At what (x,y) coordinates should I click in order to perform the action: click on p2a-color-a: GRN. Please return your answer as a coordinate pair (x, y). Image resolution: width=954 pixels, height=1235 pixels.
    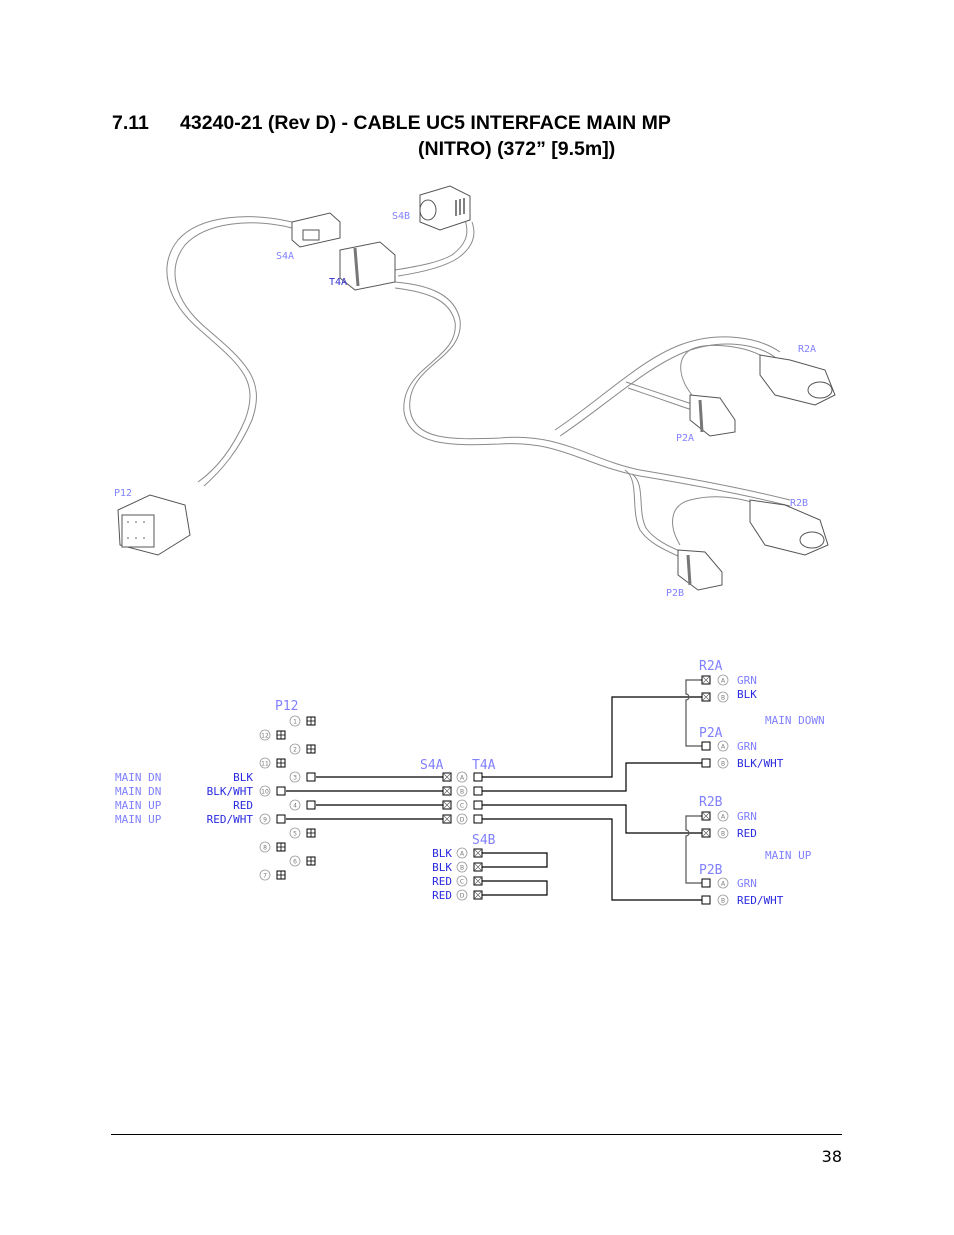
    Looking at the image, I should click on (747, 746).